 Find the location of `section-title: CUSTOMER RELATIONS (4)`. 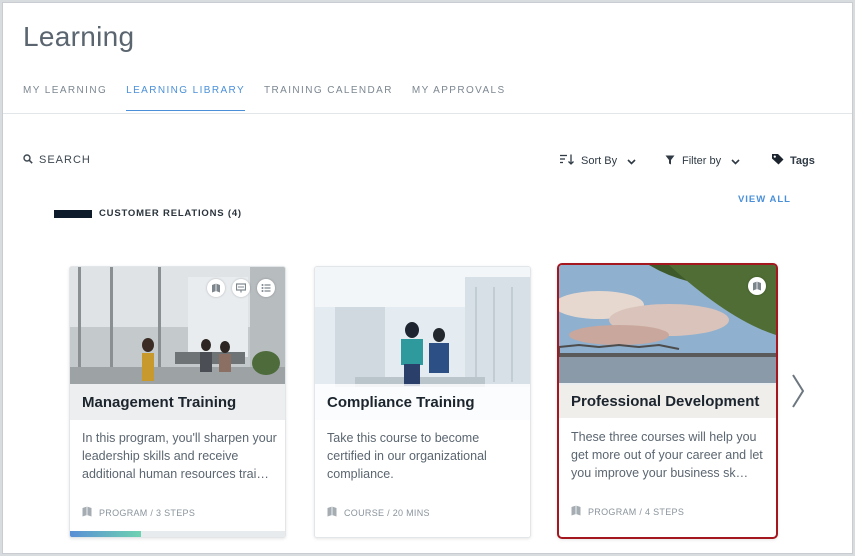

section-title: CUSTOMER RELATIONS (4) is located at coordinates (170, 213).